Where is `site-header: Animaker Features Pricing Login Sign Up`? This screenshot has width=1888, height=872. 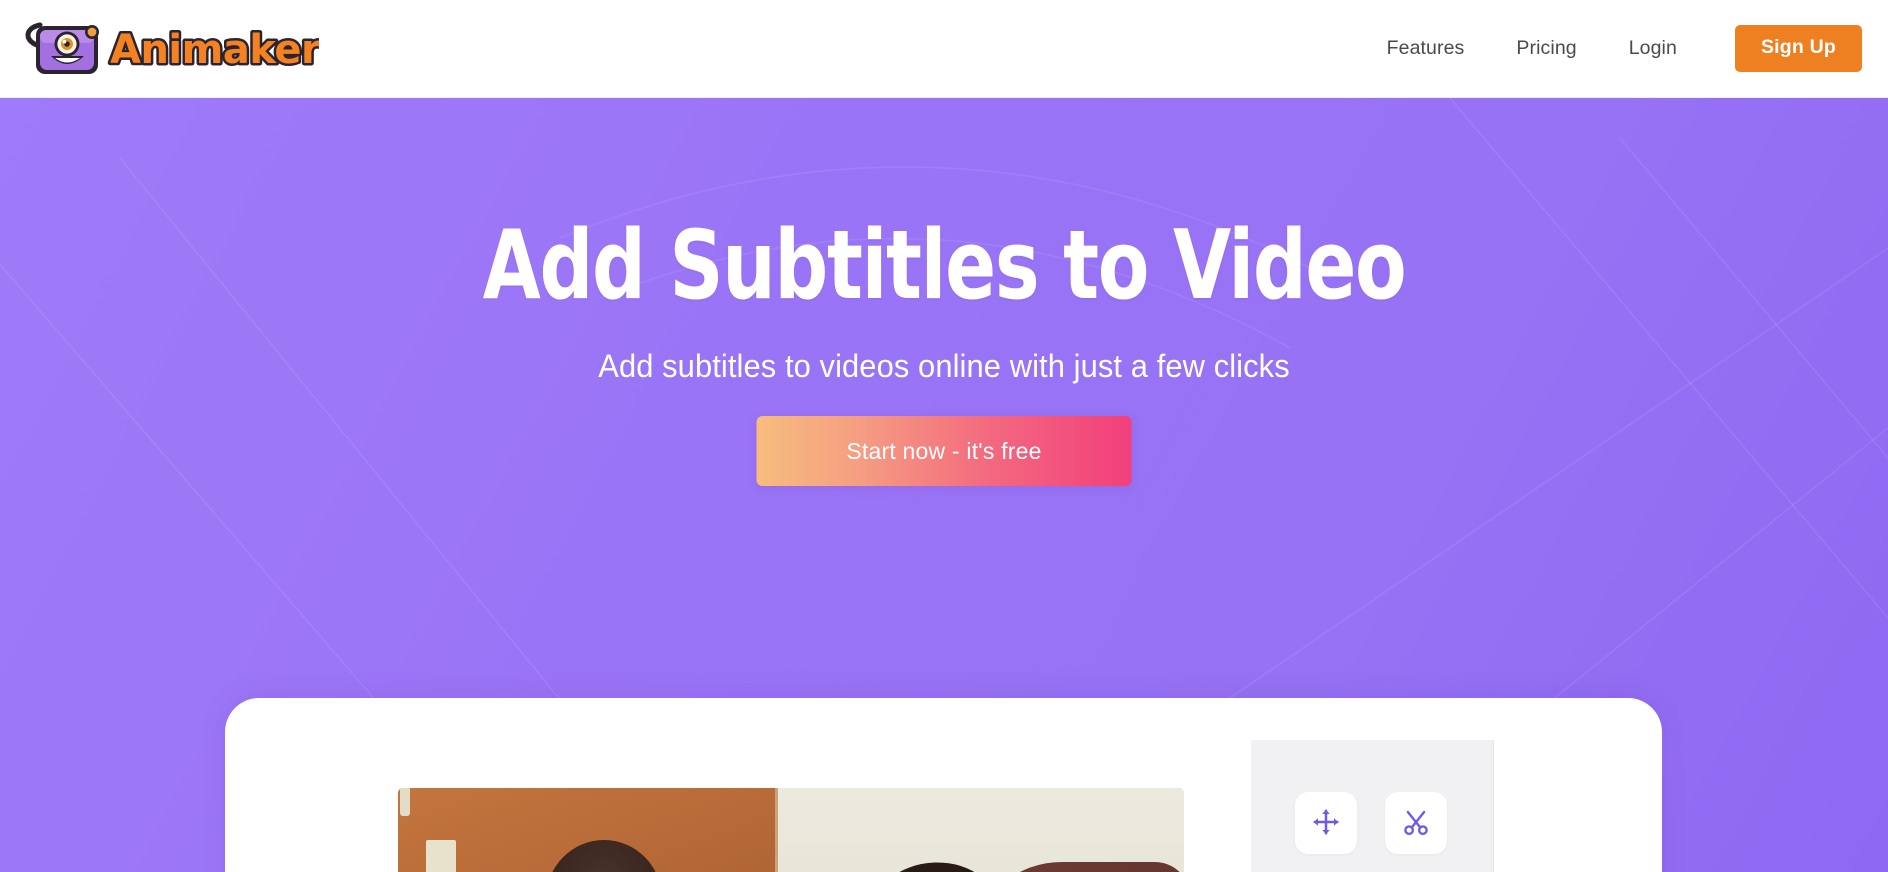
site-header: Animaker Features Pricing Login Sign Up is located at coordinates (944, 49).